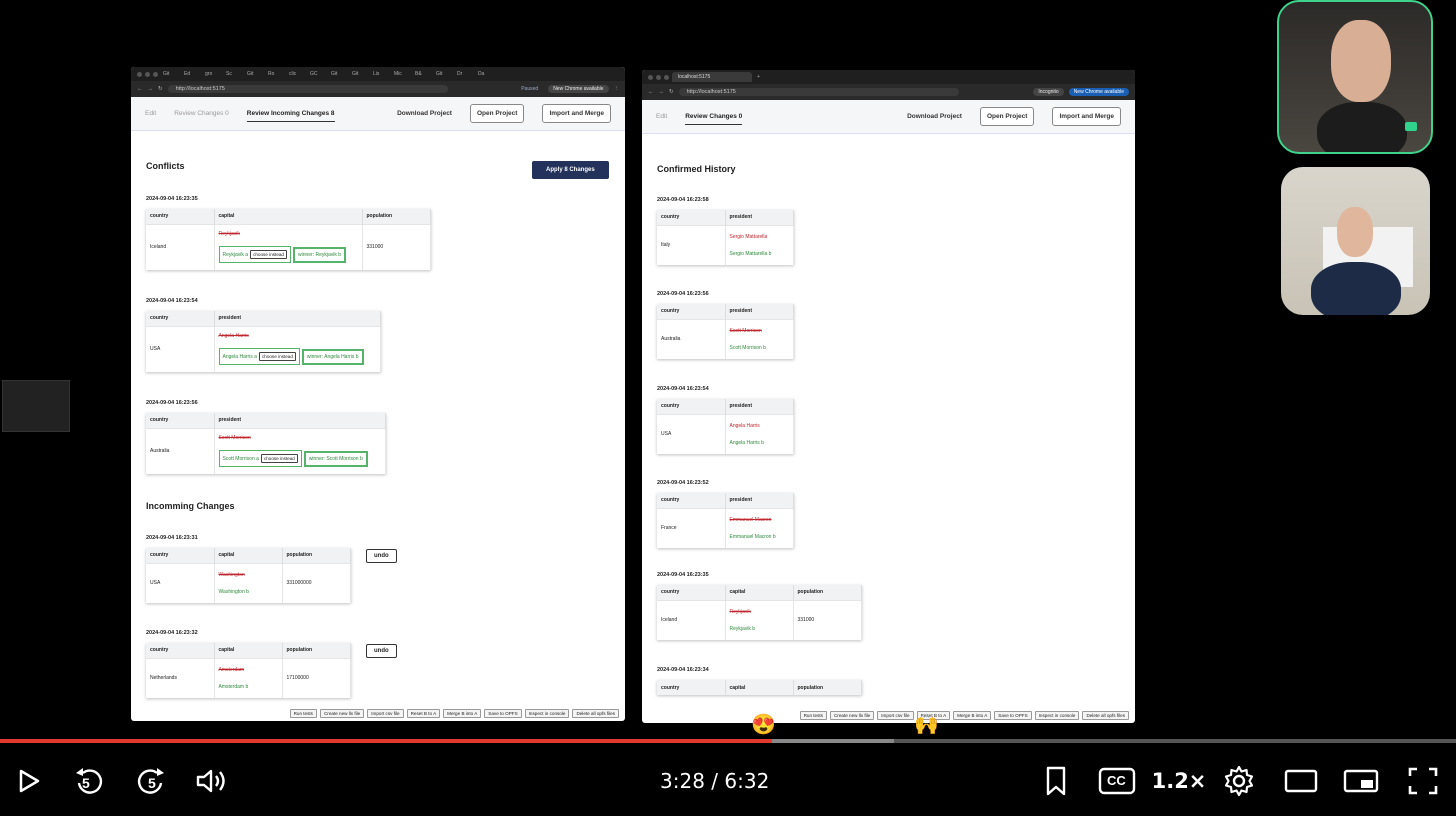 This screenshot has height=816, width=1456. I want to click on playback-speed-button: 1.2×, so click(1179, 781).